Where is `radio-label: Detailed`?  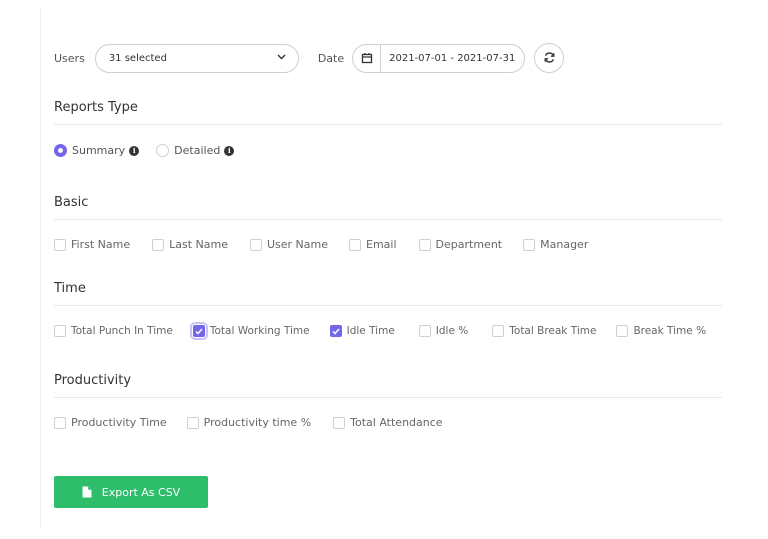 radio-label: Detailed is located at coordinates (197, 150).